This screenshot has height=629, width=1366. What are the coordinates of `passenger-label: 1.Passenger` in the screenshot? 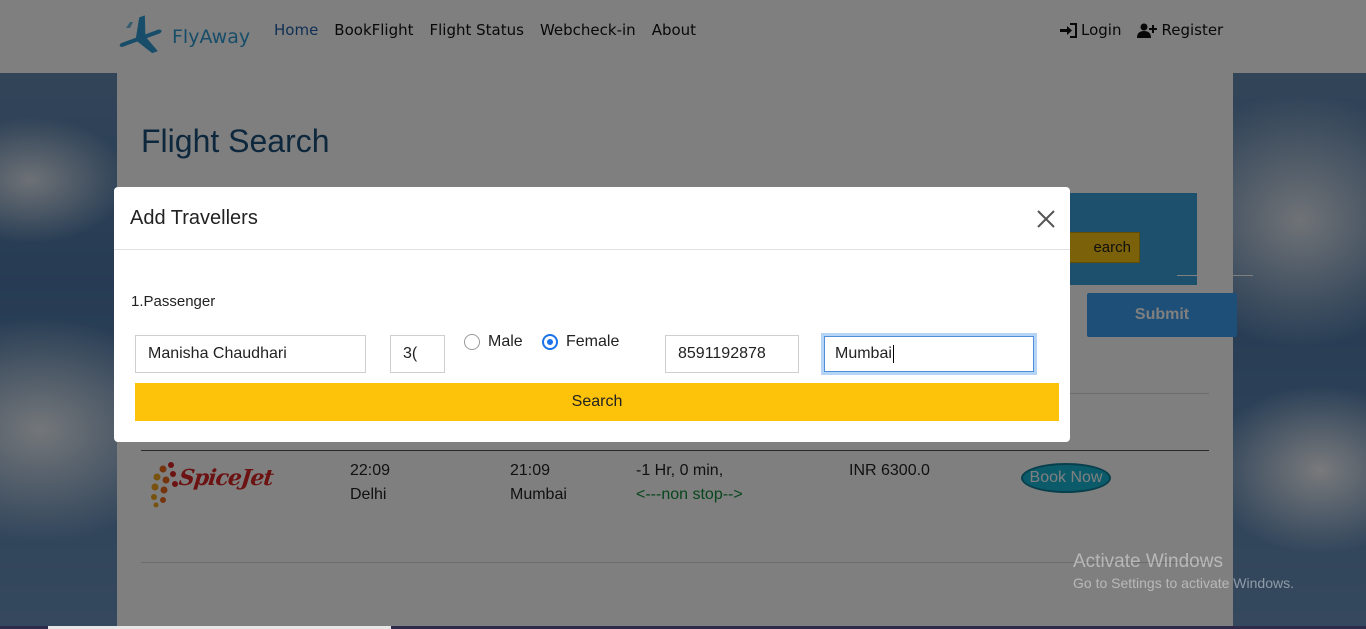 It's located at (173, 301).